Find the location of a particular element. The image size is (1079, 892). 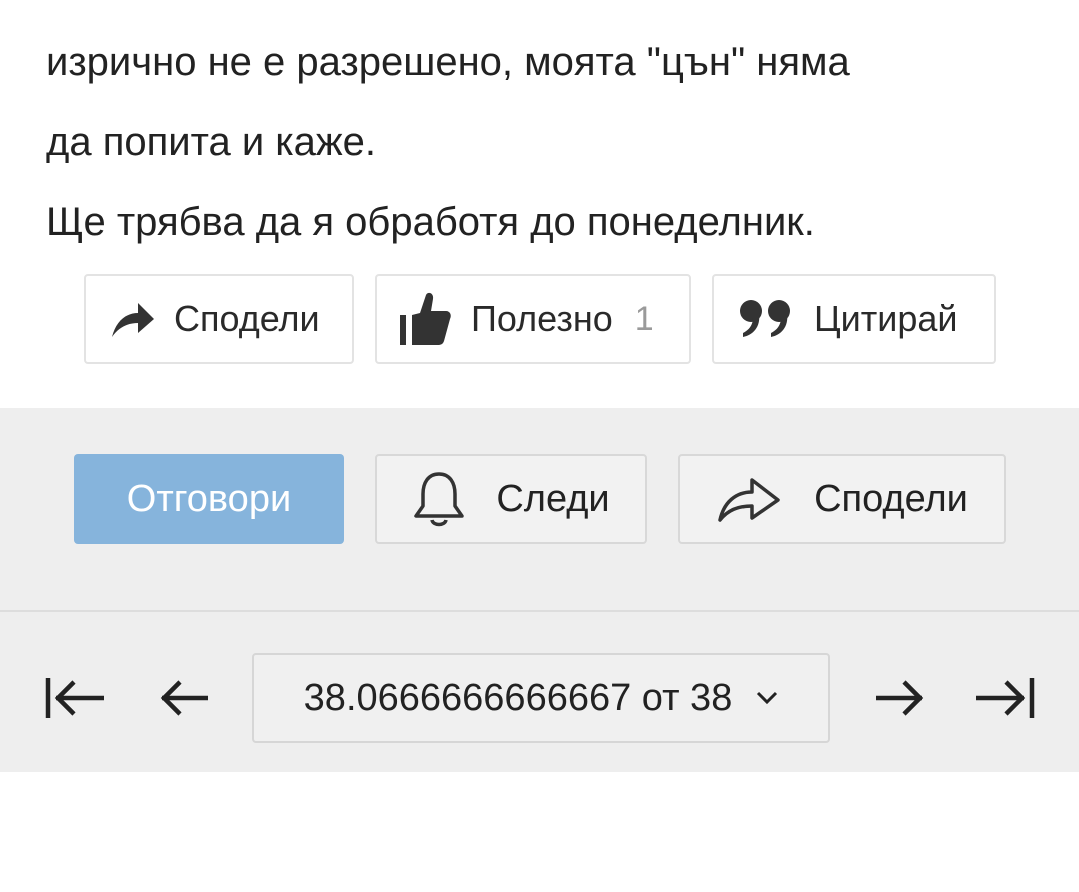

chevron-down-icon is located at coordinates (767, 698).